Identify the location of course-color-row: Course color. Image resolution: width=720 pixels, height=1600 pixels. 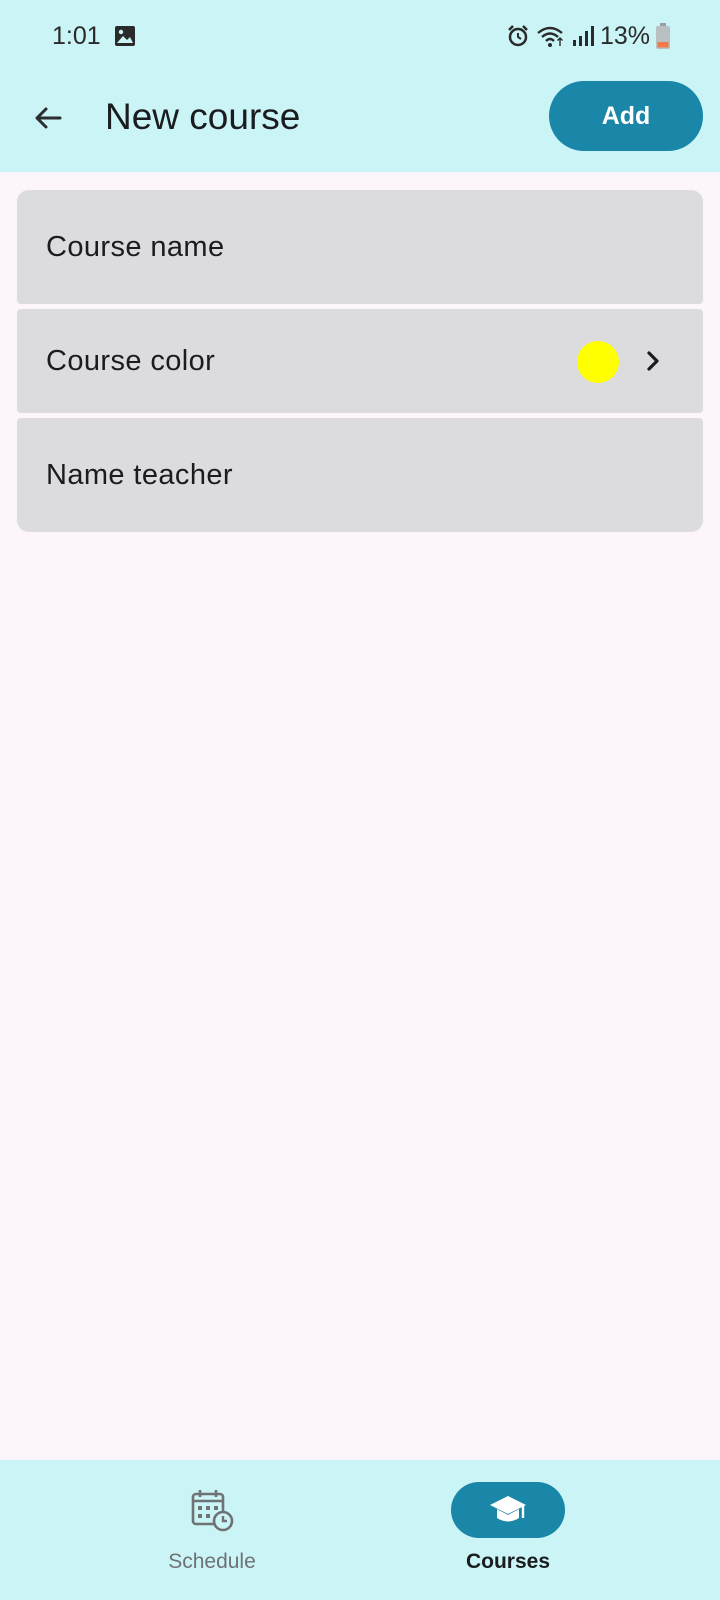
(360, 361).